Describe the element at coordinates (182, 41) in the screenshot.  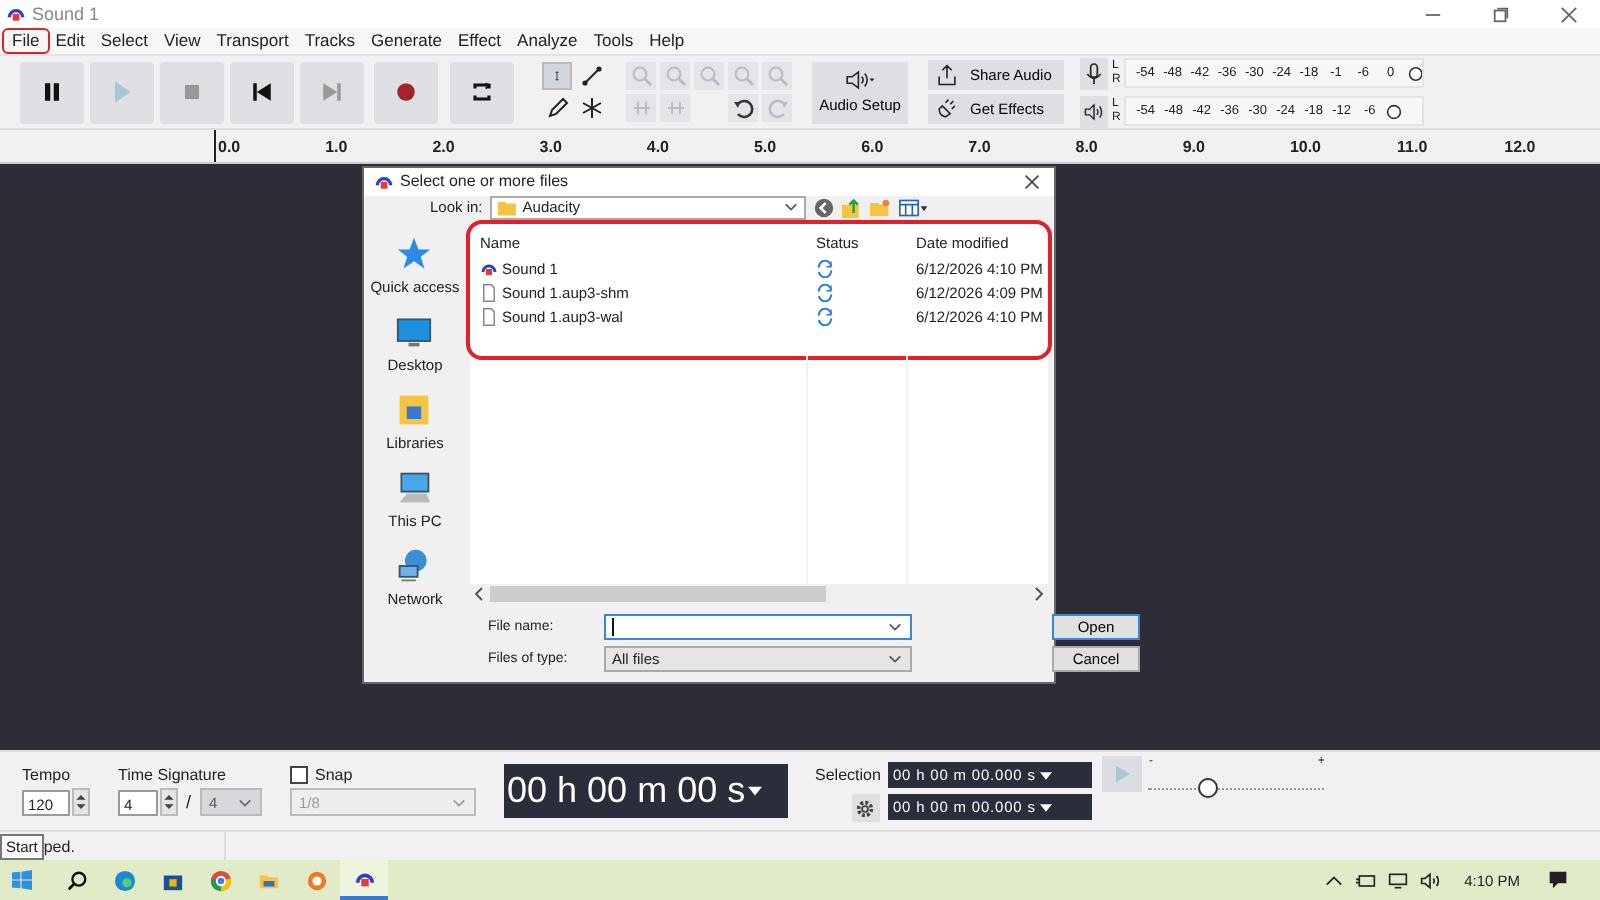
I see `menu-item: View` at that location.